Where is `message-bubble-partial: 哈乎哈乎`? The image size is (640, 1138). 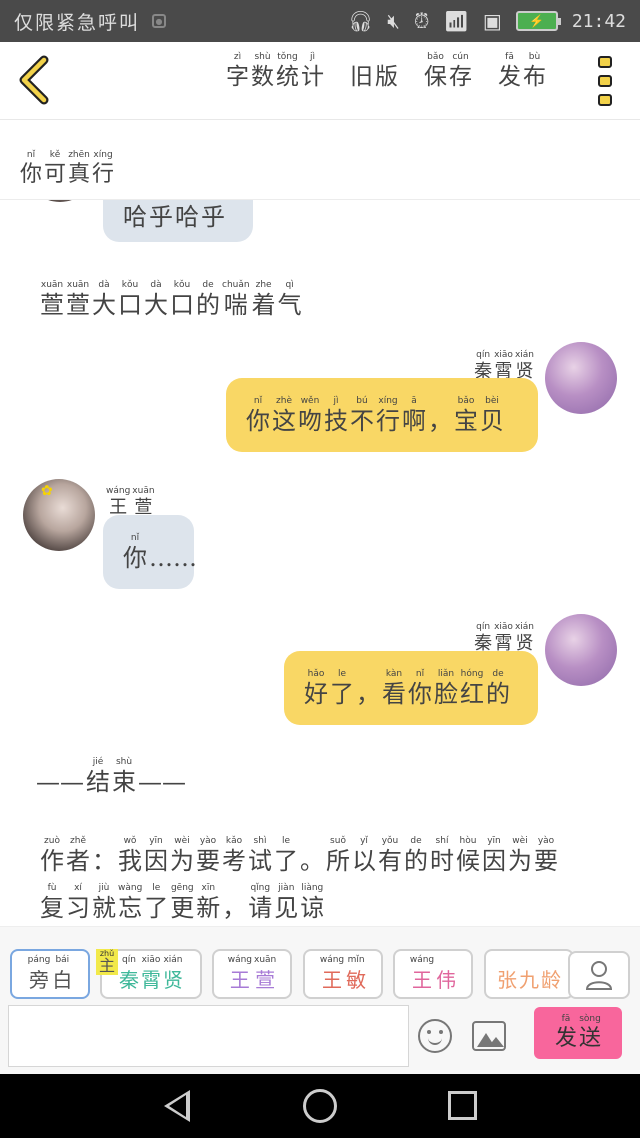 message-bubble-partial: 哈乎哈乎 is located at coordinates (178, 221).